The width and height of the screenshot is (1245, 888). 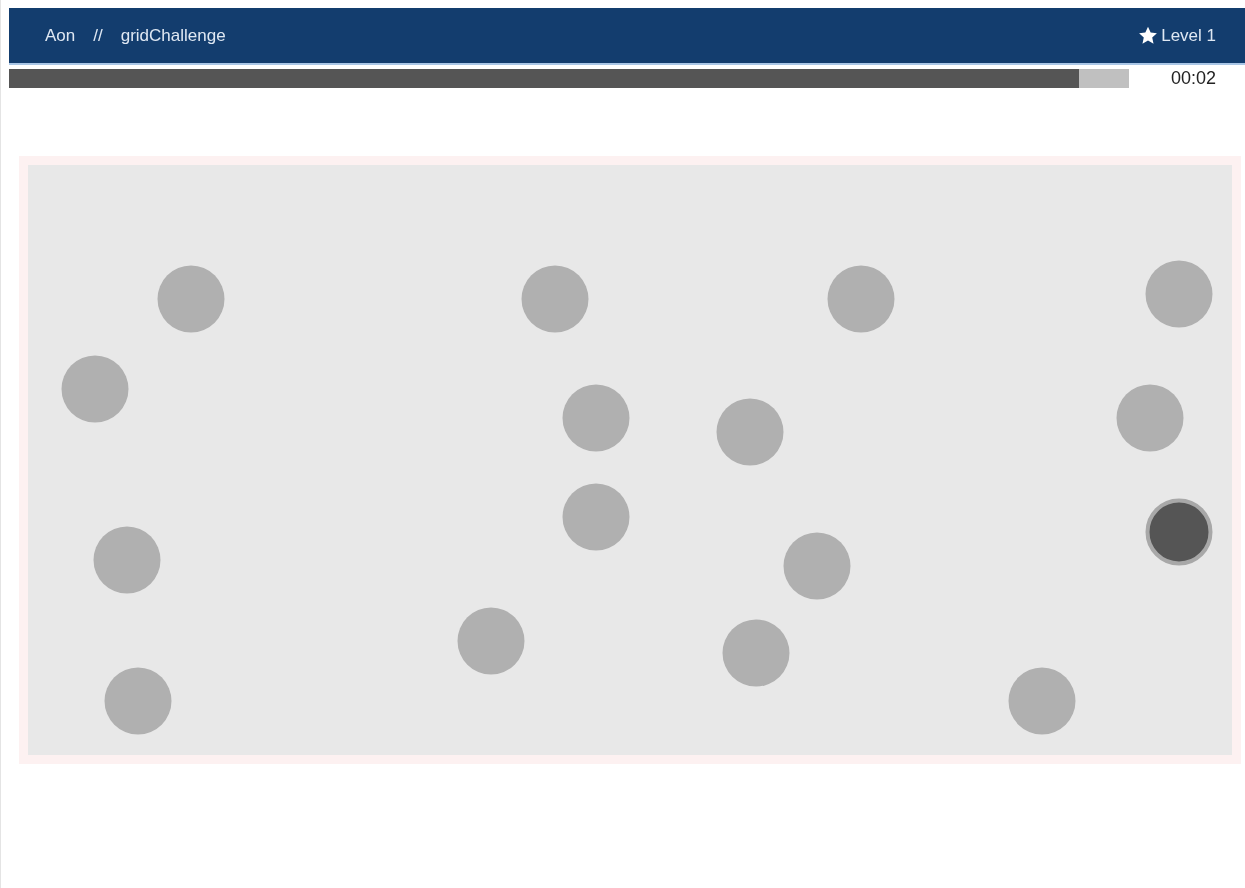 I want to click on game-title: gridChallenge, so click(x=173, y=35).